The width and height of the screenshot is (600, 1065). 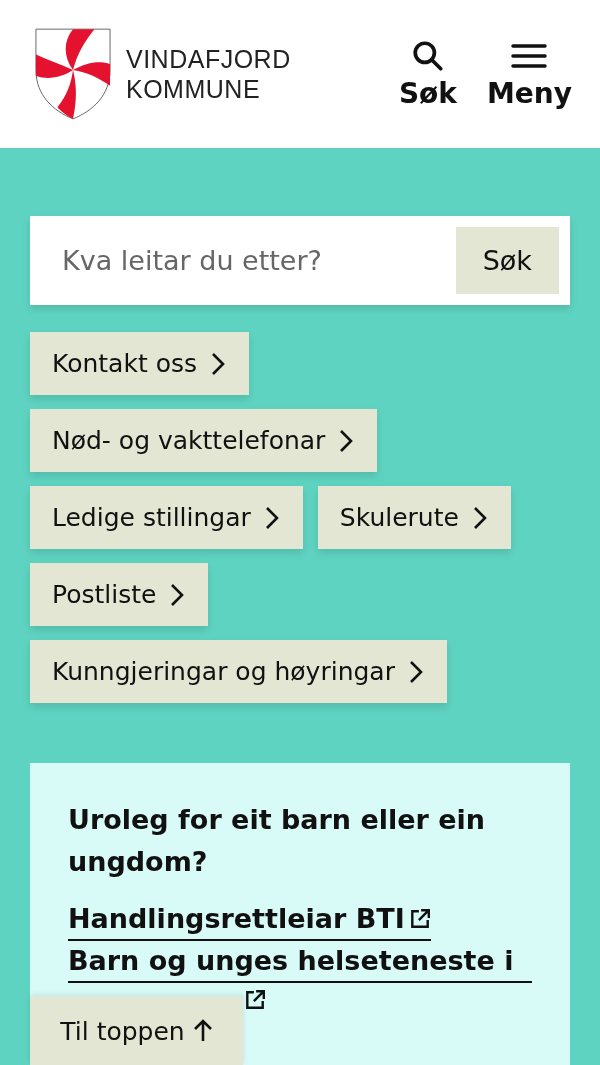 I want to click on back-to-top-button: Til toppen, so click(x=136, y=1031).